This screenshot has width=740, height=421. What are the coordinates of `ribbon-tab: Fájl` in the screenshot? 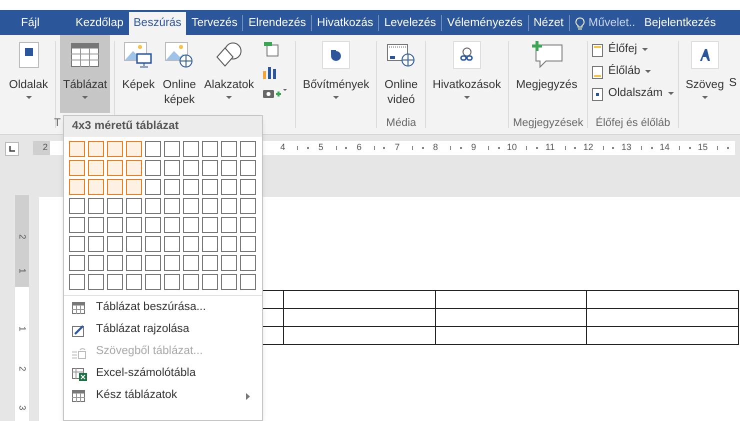 It's located at (30, 23).